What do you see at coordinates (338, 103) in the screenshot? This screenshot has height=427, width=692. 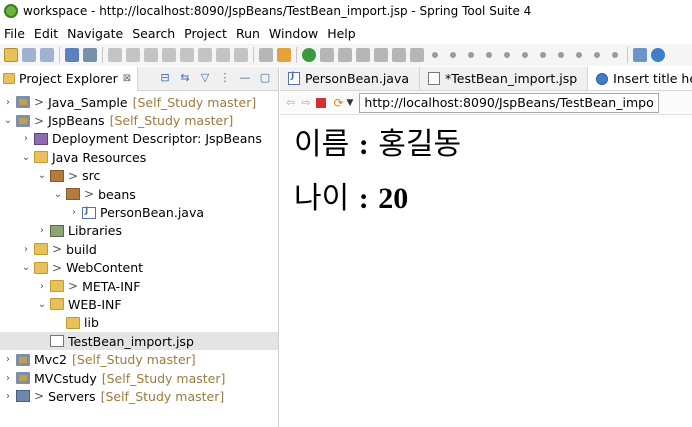 I see `refresh-icon: ⟳` at bounding box center [338, 103].